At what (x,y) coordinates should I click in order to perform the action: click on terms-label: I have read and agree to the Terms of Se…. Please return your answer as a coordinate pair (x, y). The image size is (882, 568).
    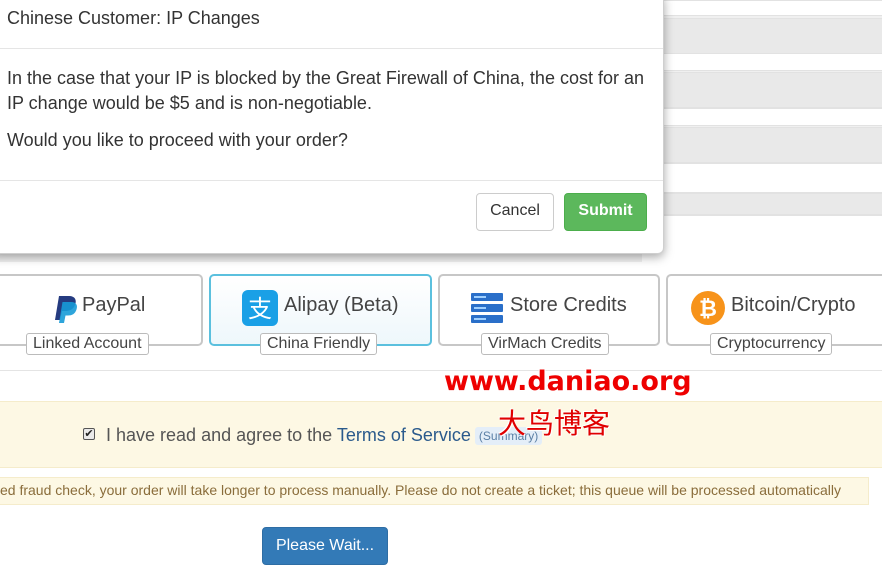
    Looking at the image, I should click on (324, 435).